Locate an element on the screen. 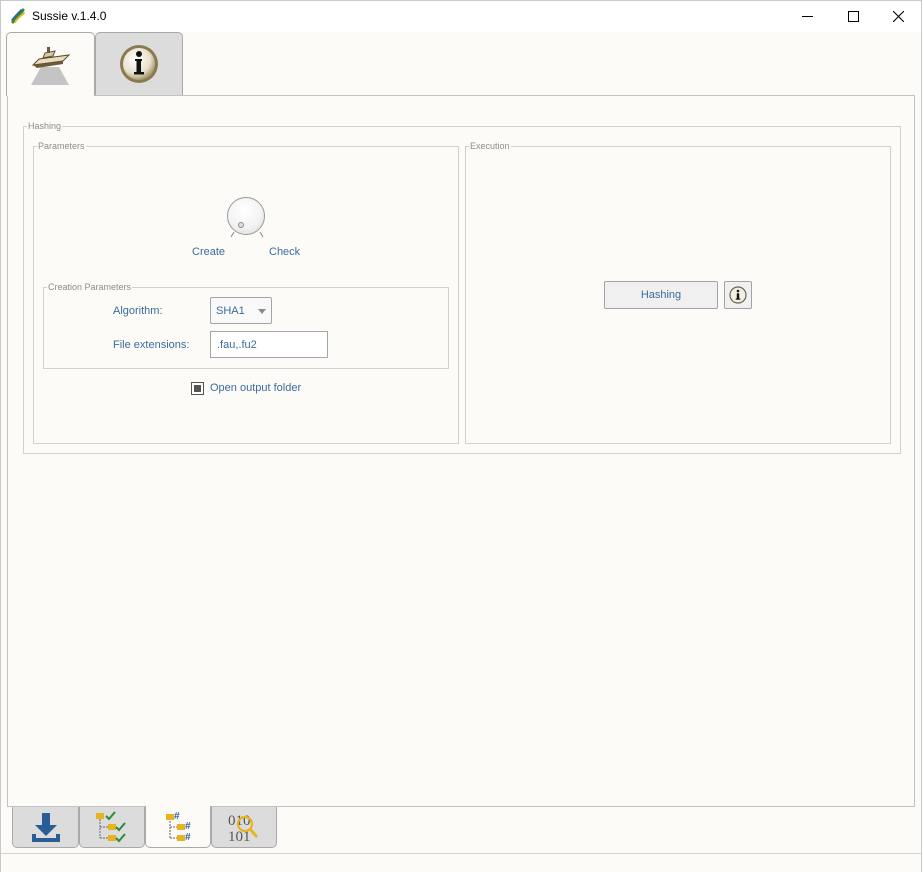  hashing-run-button: Hashing is located at coordinates (661, 295).